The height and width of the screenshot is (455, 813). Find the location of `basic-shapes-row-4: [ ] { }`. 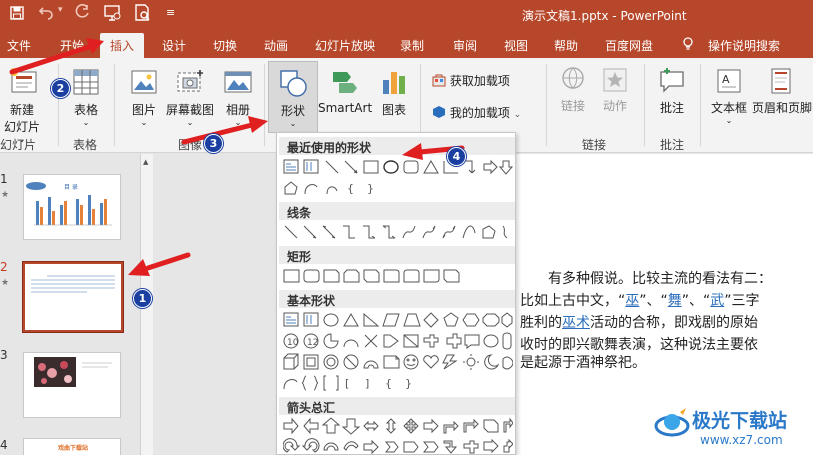

basic-shapes-row-4: [ ] { } is located at coordinates (358, 383).